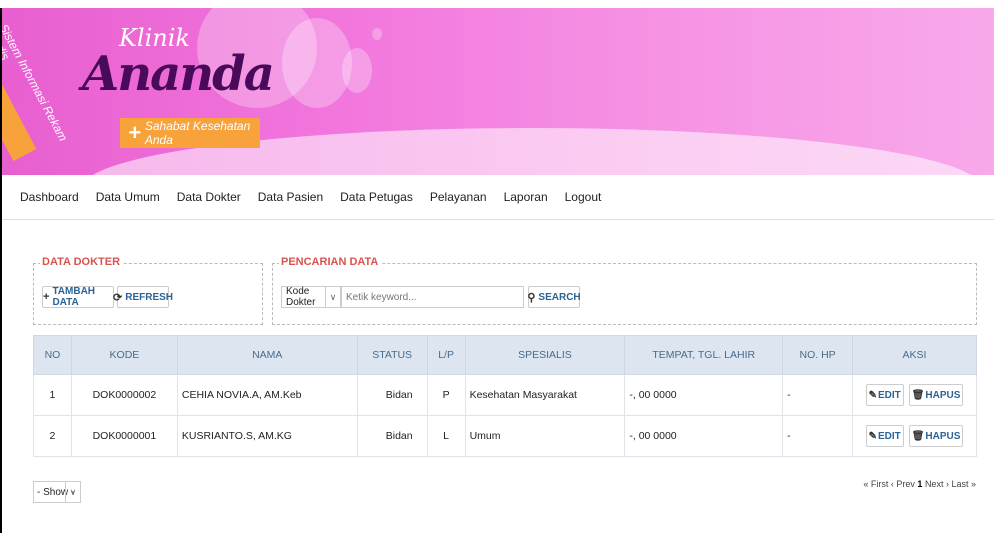  Describe the element at coordinates (624, 290) in the screenshot. I see `pencarian-data-panel: PENCARIAN DATA Kode Dokter ∨ ⚲SEARCH` at that location.